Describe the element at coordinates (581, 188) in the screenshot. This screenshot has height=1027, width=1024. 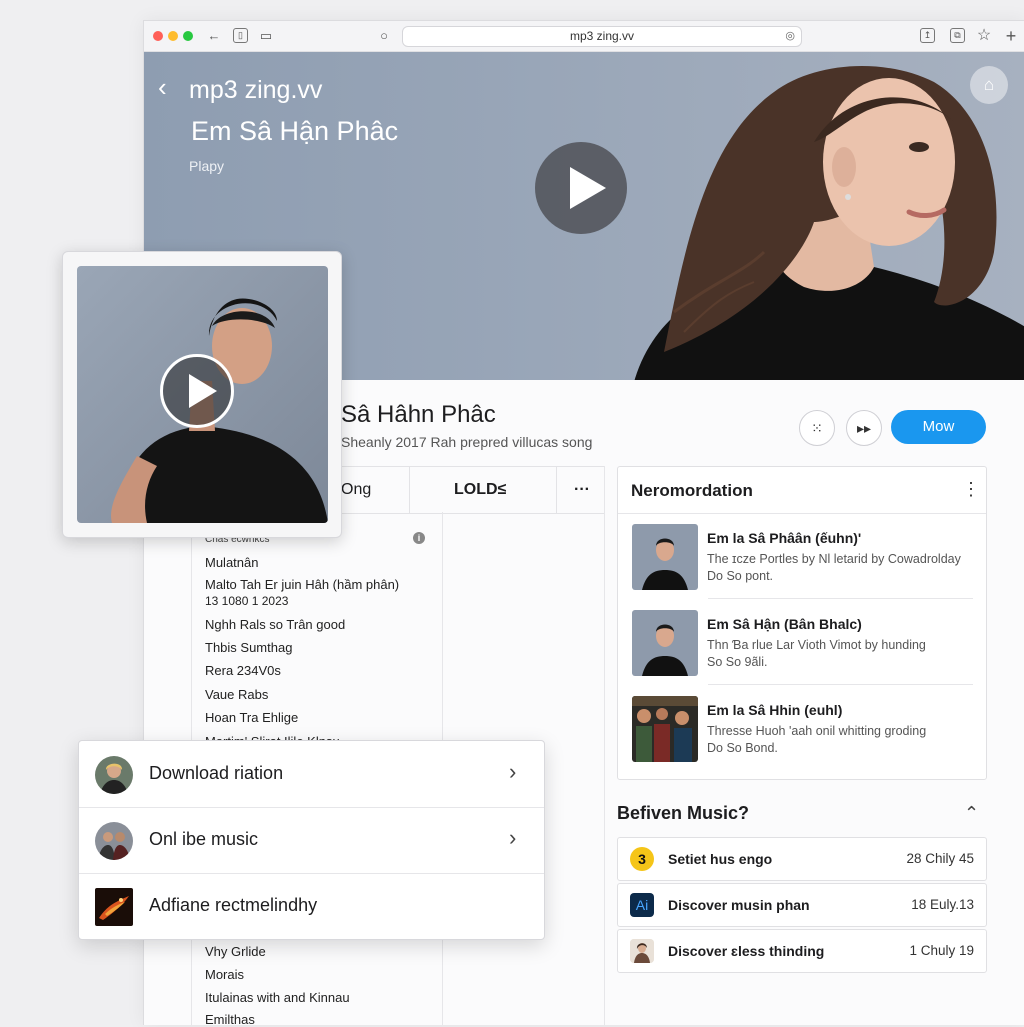
I see `hero-play-button` at that location.